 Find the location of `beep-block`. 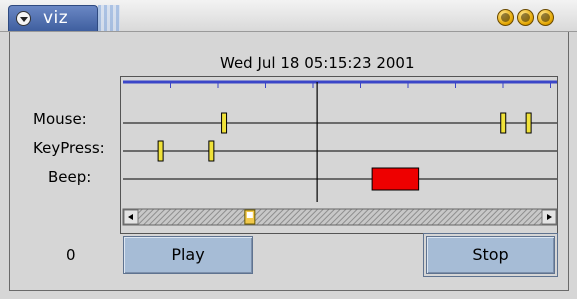

beep-block is located at coordinates (395, 179).